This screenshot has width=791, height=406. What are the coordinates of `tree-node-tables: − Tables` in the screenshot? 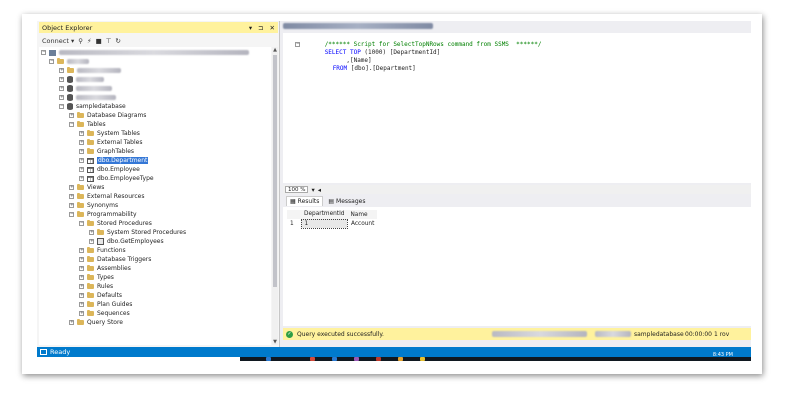 It's located at (87, 124).